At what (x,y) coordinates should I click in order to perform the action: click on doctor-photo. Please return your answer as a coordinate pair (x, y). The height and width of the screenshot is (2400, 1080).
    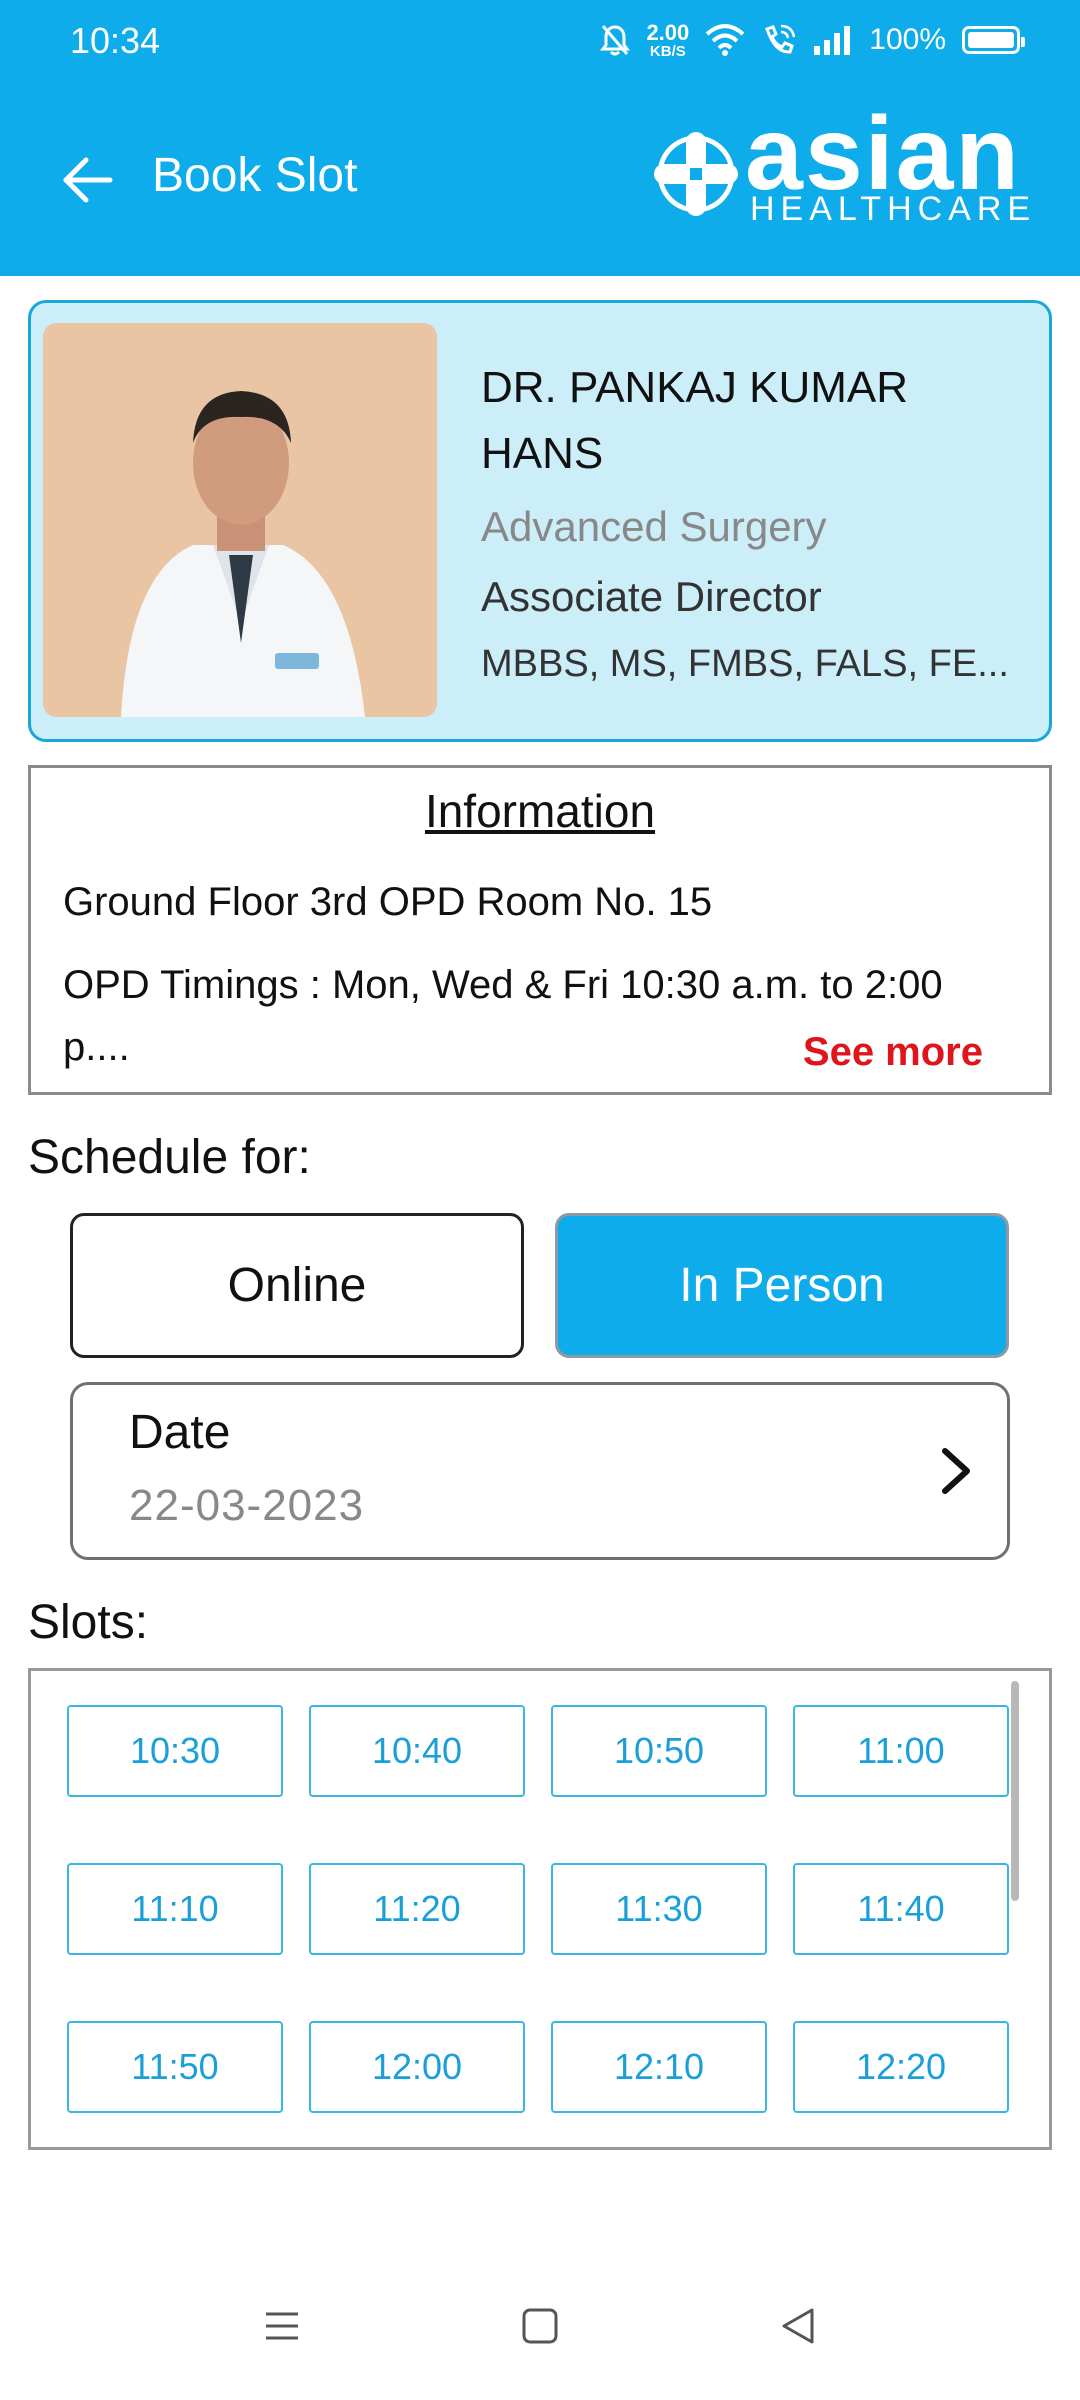
    Looking at the image, I should click on (240, 520).